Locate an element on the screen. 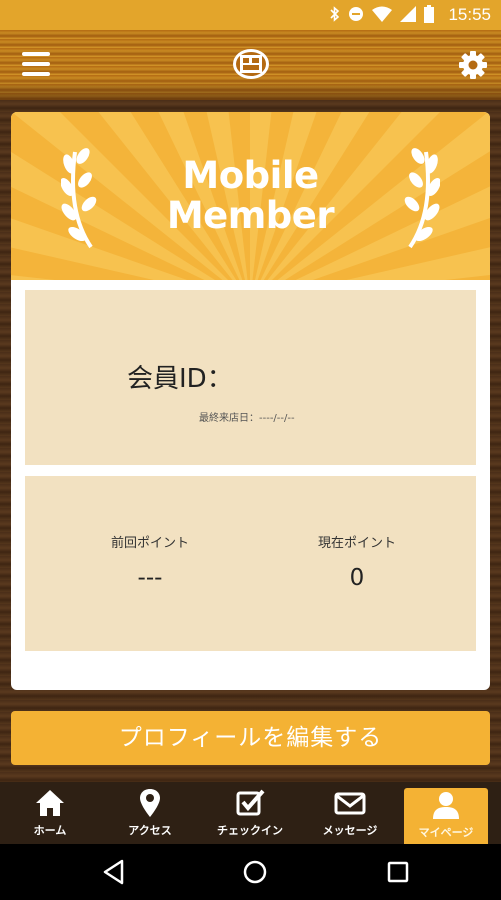 This screenshot has width=501, height=900. member-id-label: 会員ID： is located at coordinates (180, 379).